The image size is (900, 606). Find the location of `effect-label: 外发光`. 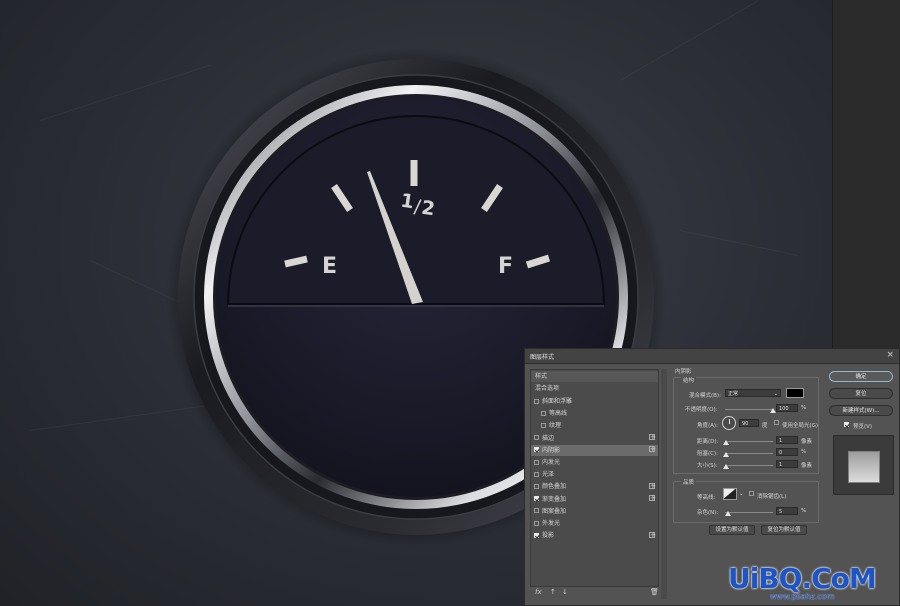

effect-label: 外发光 is located at coordinates (551, 523).